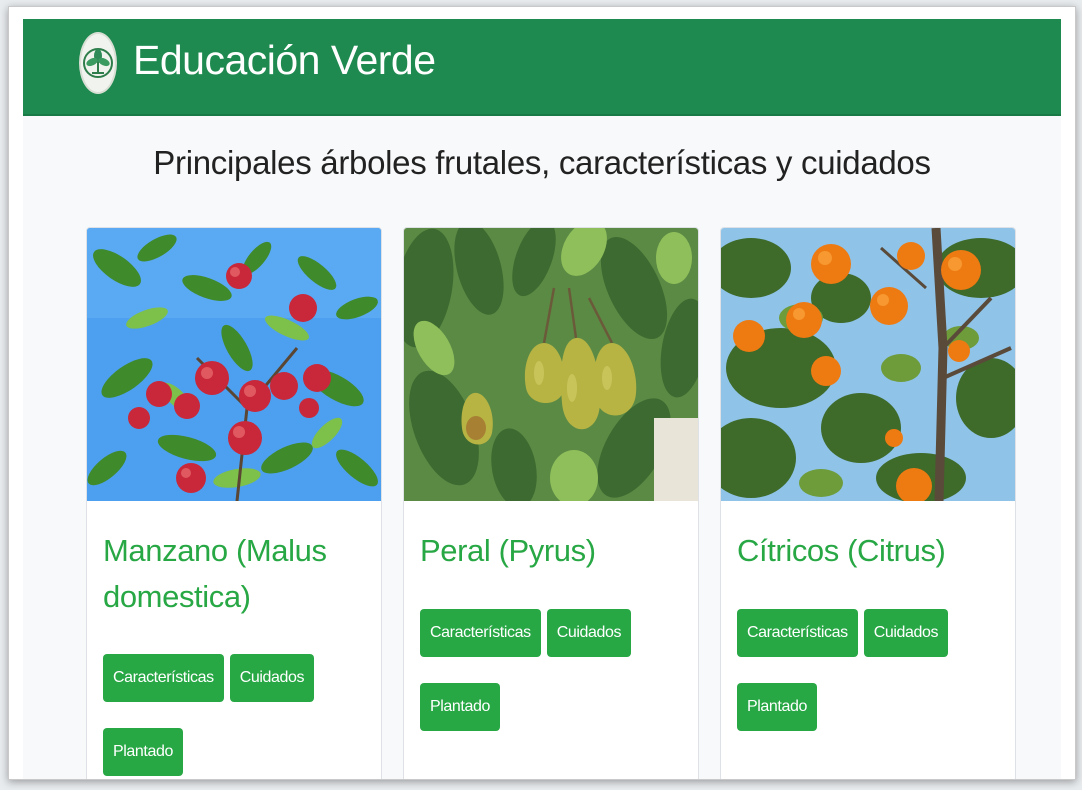 Image resolution: width=1082 pixels, height=790 pixels. What do you see at coordinates (841, 550) in the screenshot?
I see `card-title: Cítricos (Citrus)` at bounding box center [841, 550].